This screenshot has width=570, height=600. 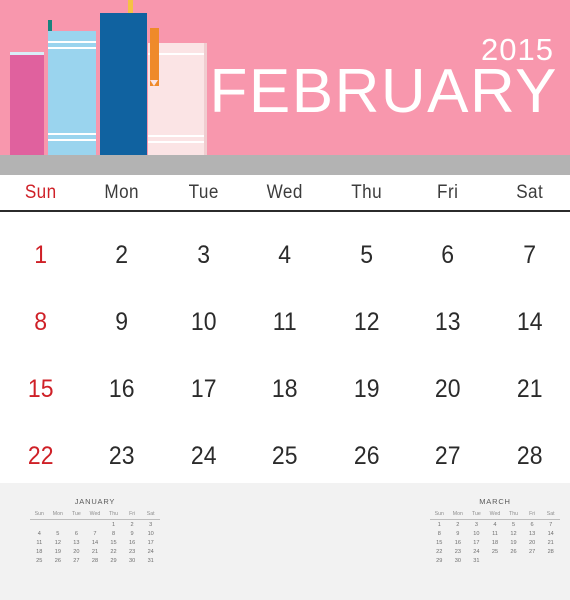 I want to click on day-cell: 5, so click(x=366, y=248).